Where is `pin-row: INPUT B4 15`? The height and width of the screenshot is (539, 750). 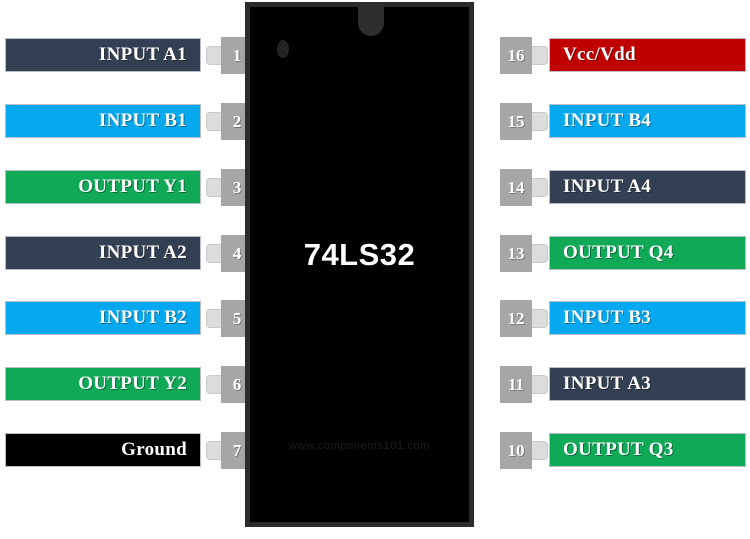 pin-row: INPUT B4 15 is located at coordinates (607, 121).